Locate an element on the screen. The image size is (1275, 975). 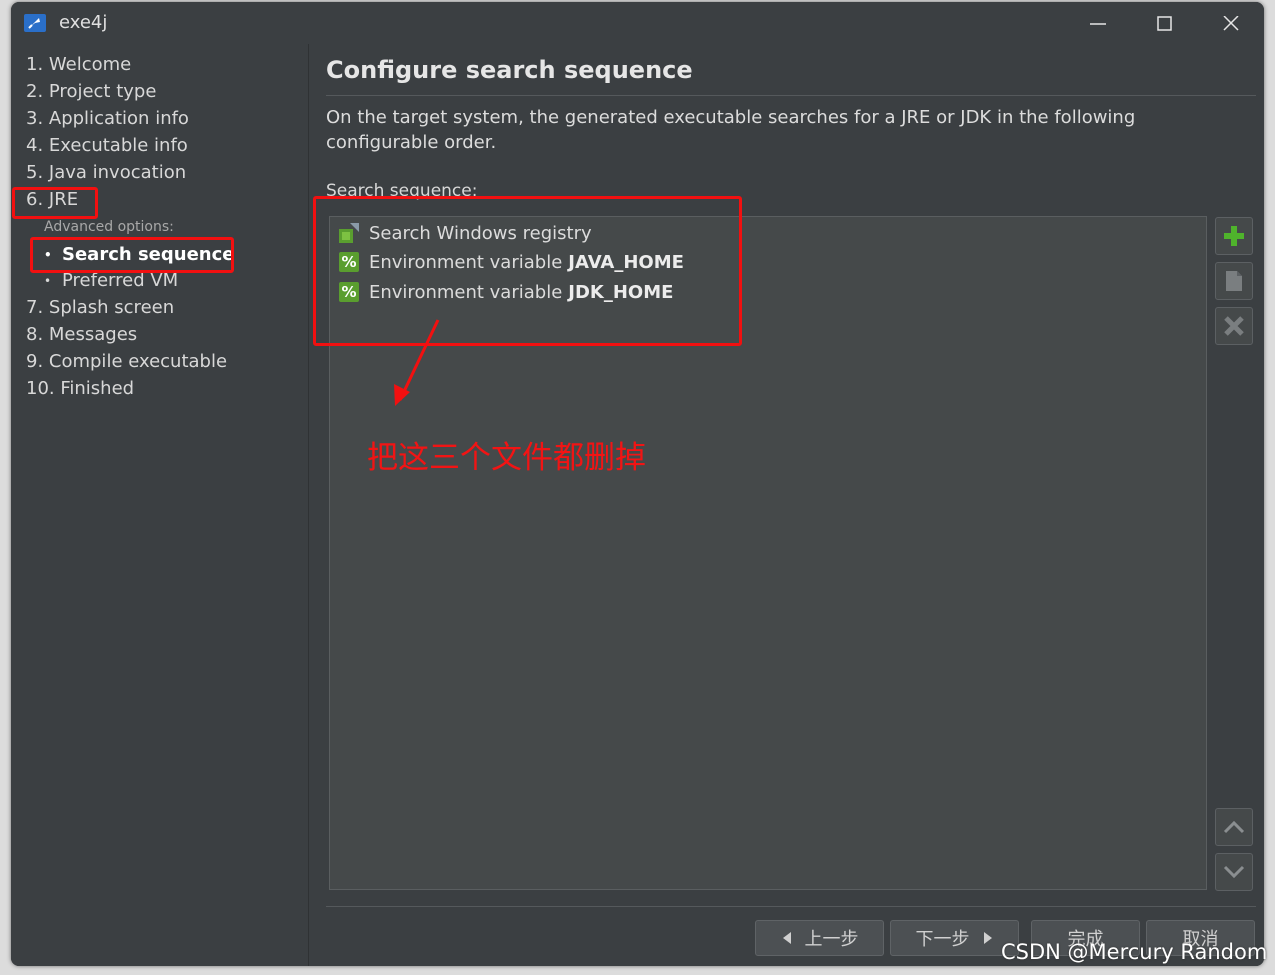
delete-x-icon is located at coordinates (1234, 326).